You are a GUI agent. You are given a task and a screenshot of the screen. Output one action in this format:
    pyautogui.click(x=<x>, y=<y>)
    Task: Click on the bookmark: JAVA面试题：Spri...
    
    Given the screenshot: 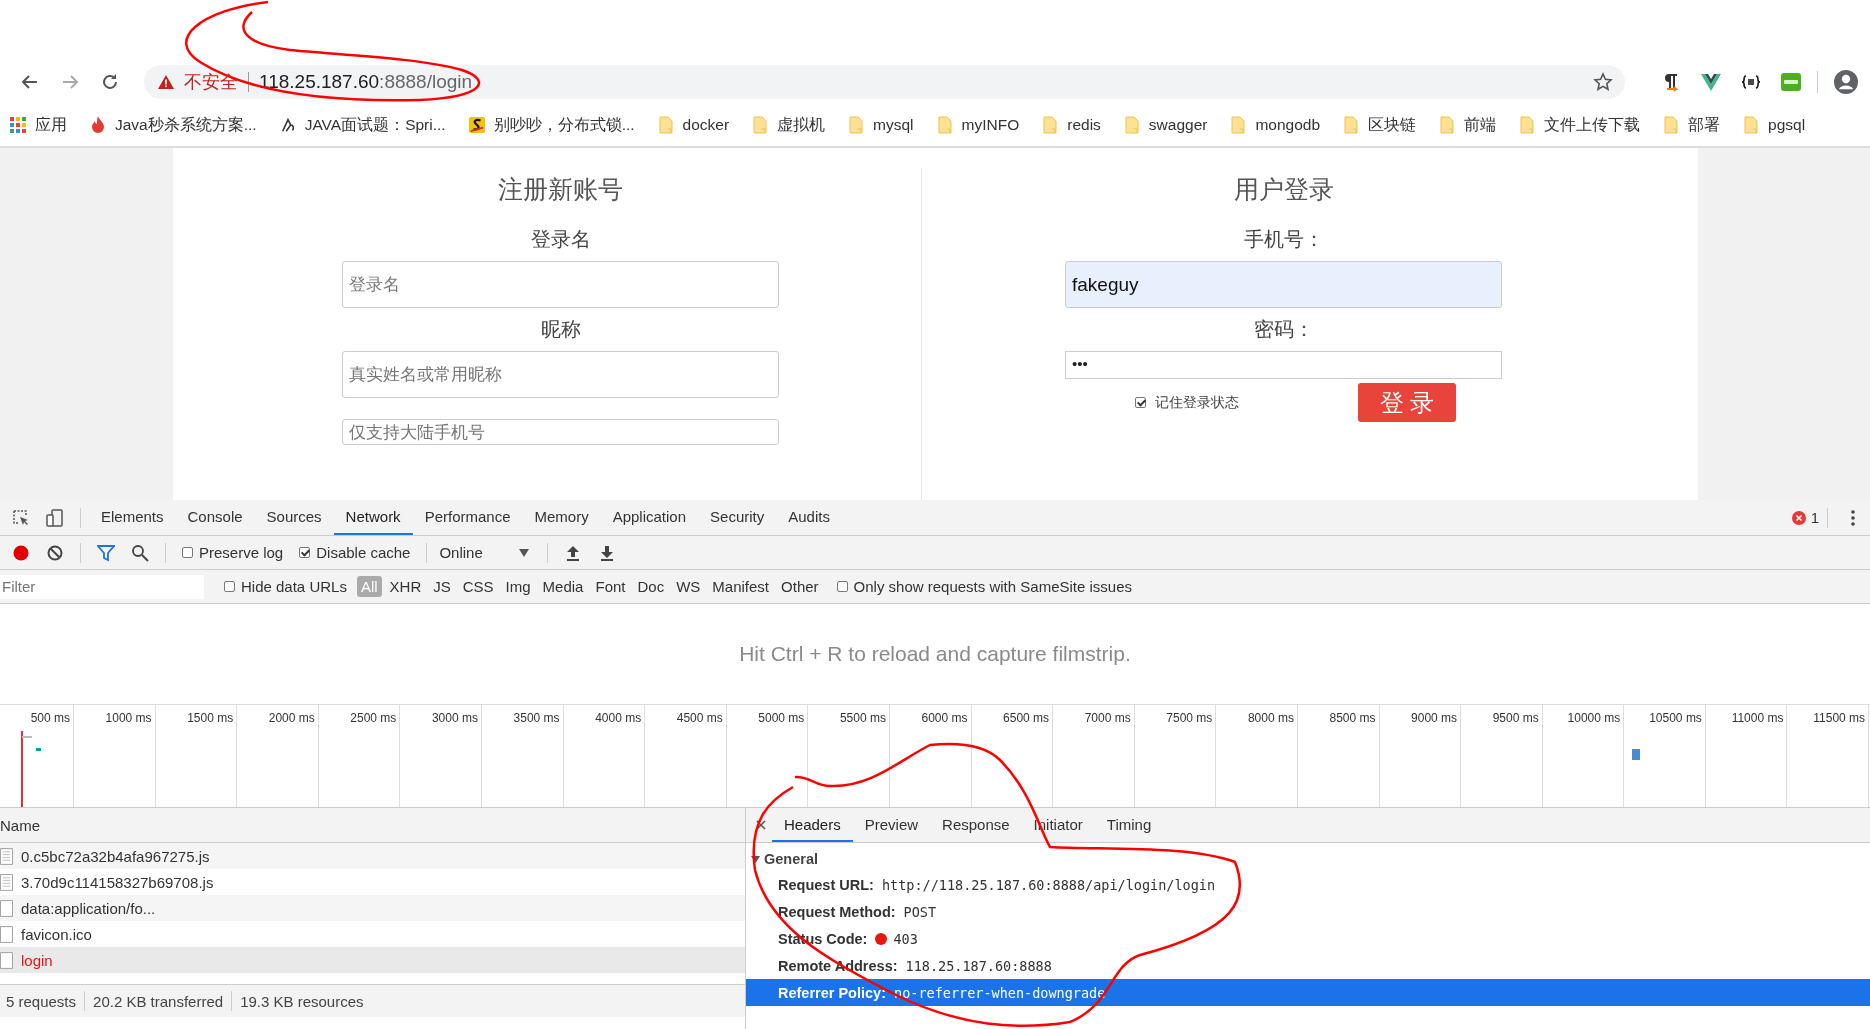 What is the action you would take?
    pyautogui.click(x=362, y=125)
    